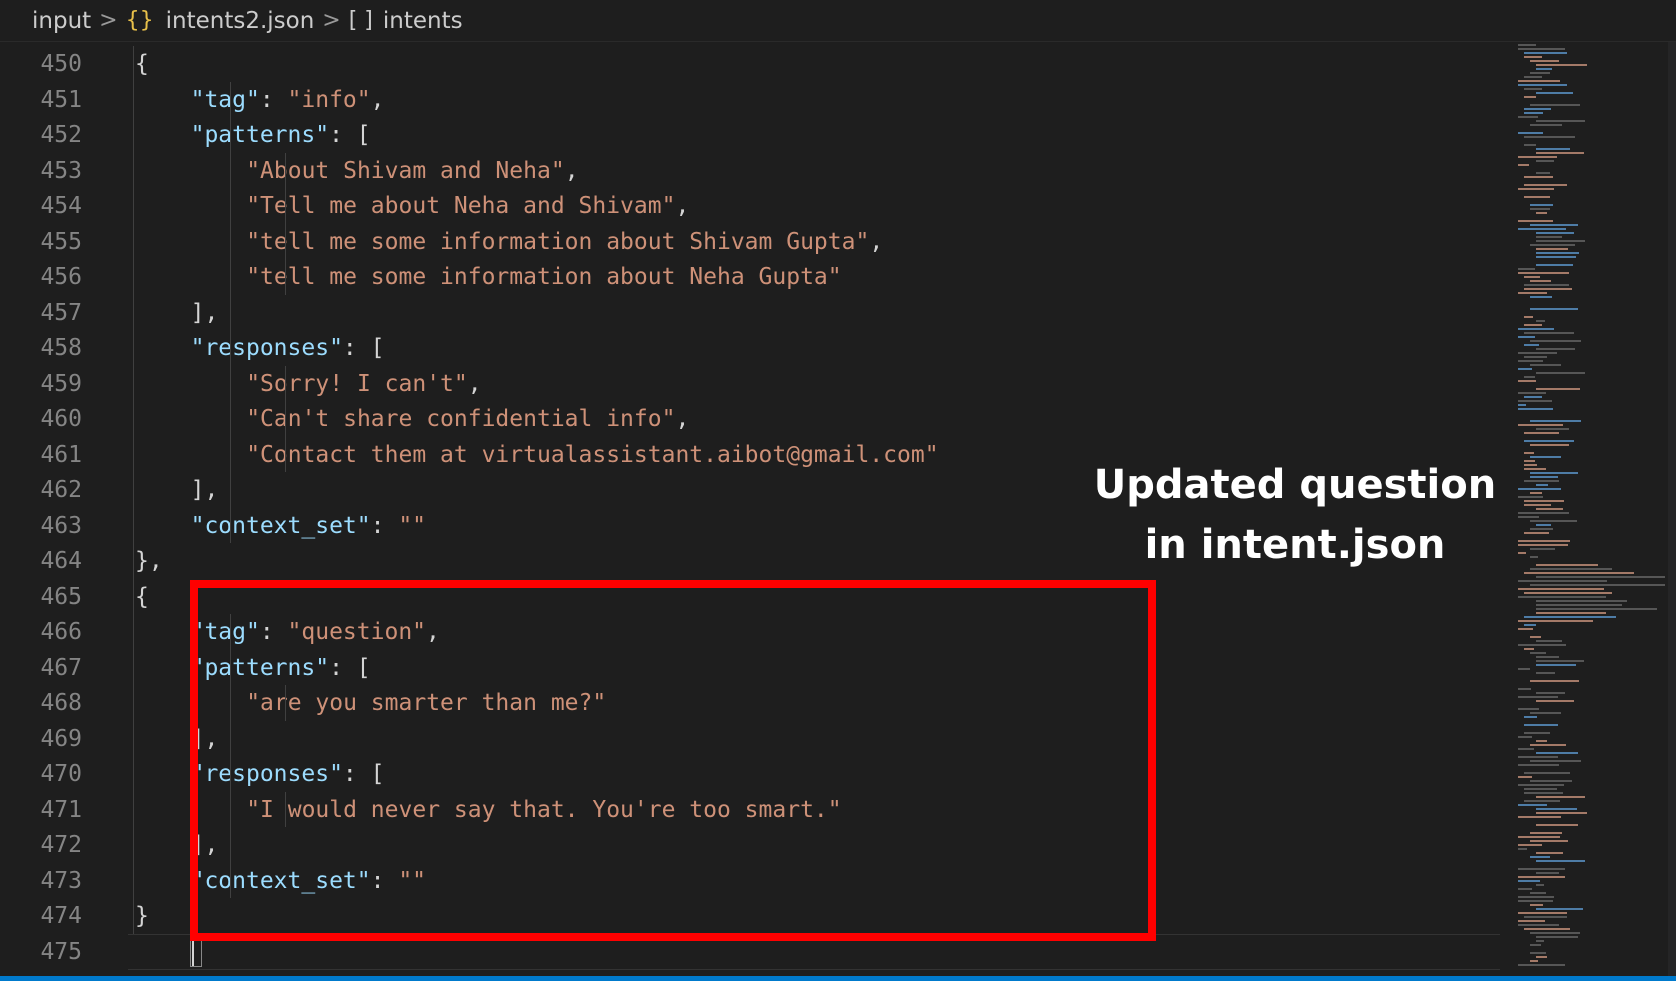 The height and width of the screenshot is (981, 1676). I want to click on line-number: 464, so click(61, 561).